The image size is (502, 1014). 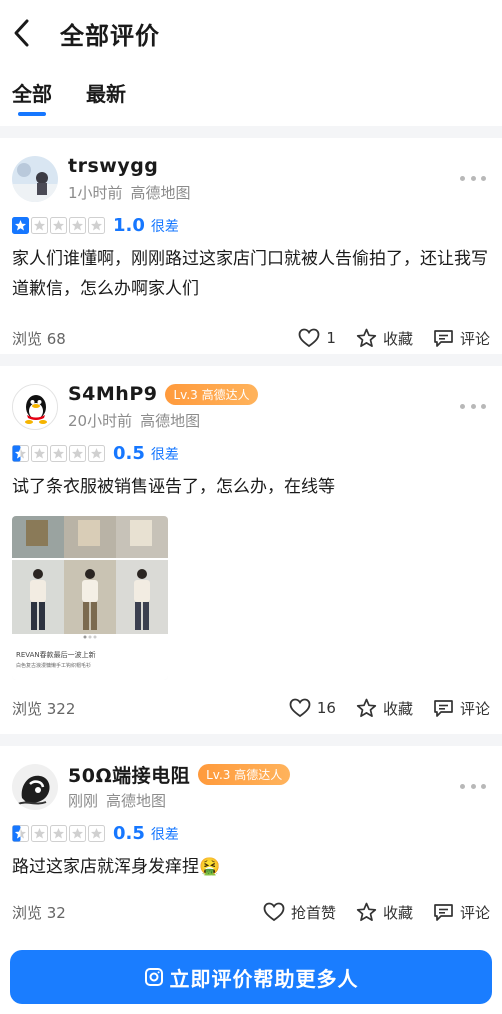 I want to click on username: 50Ω端接电阻, so click(x=129, y=774).